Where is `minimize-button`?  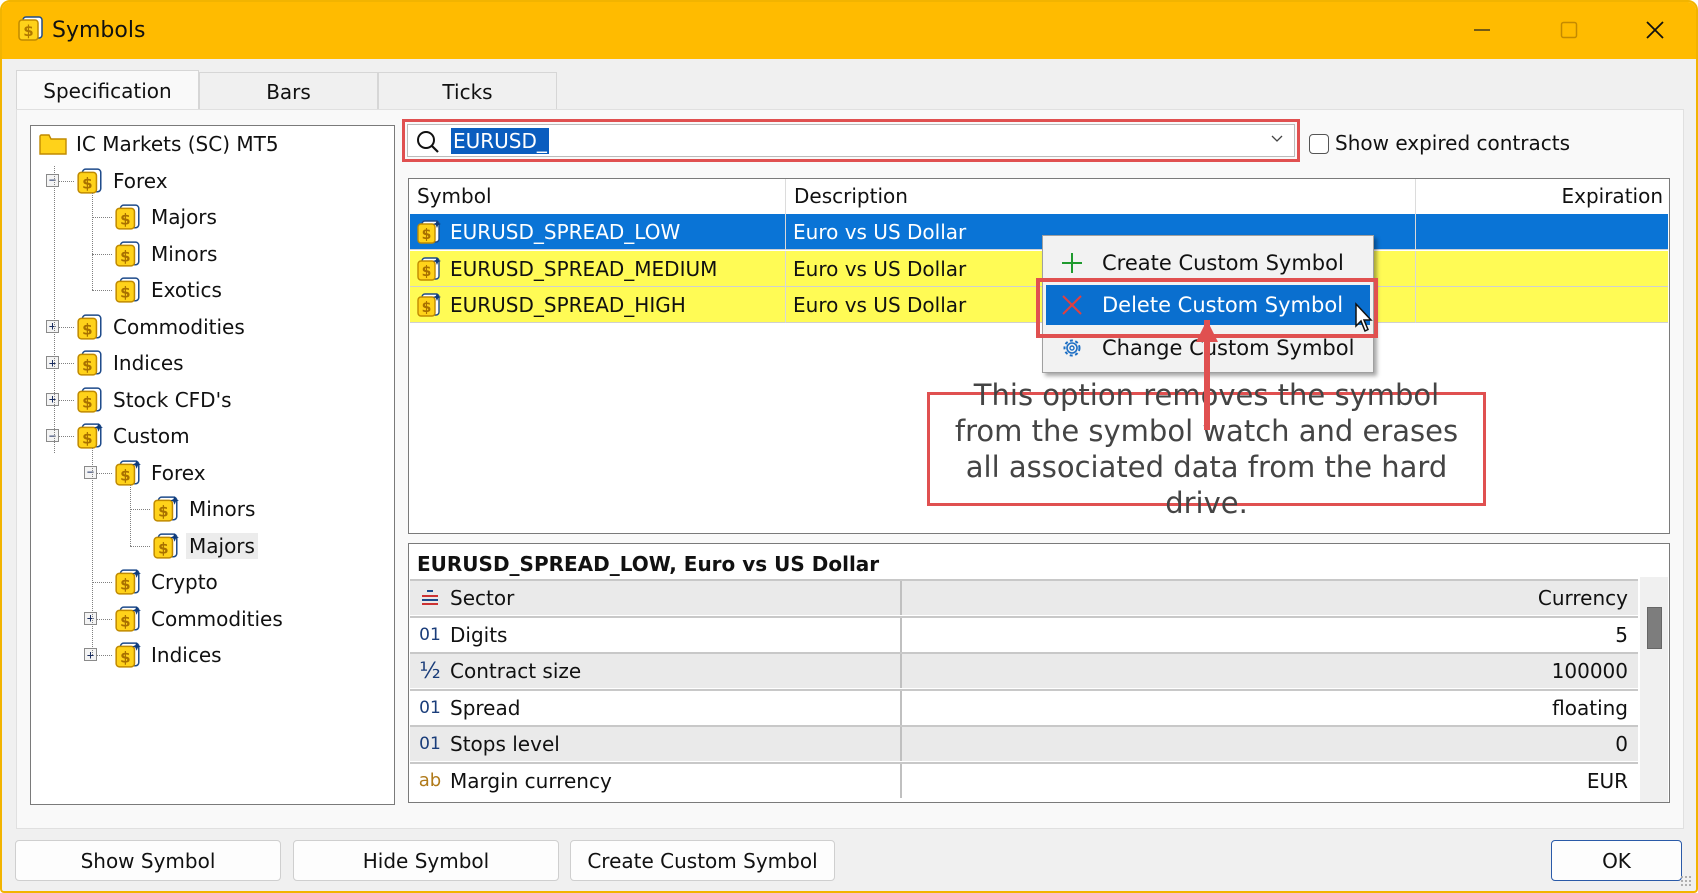
minimize-button is located at coordinates (1482, 30).